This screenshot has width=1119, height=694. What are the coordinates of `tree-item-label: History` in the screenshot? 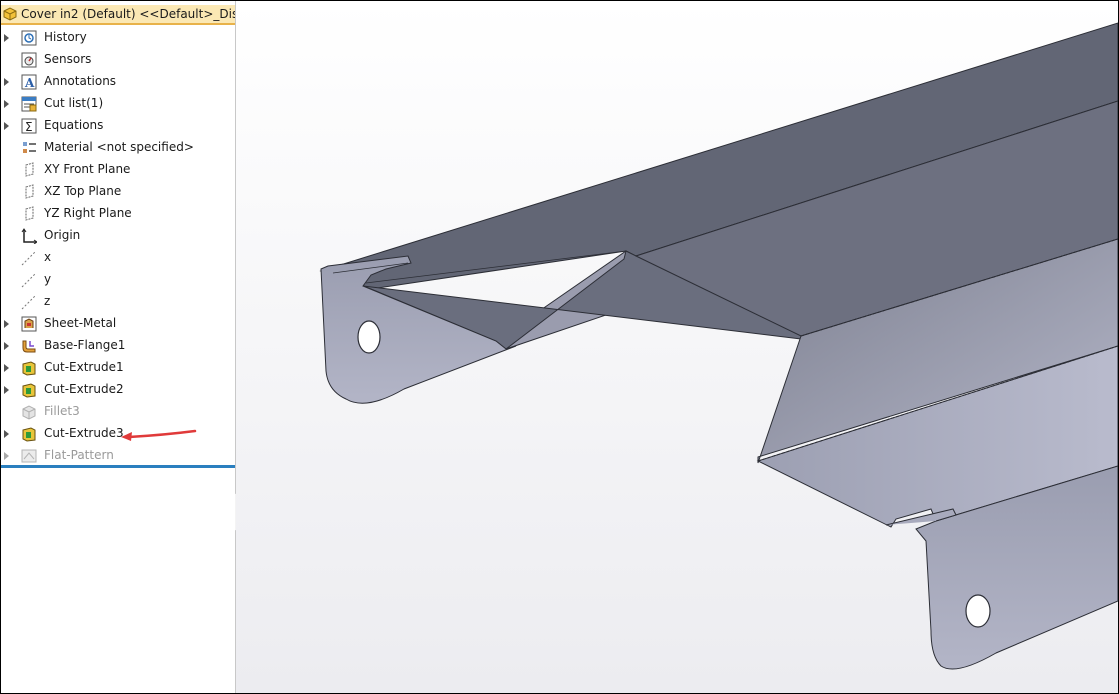 It's located at (65, 37).